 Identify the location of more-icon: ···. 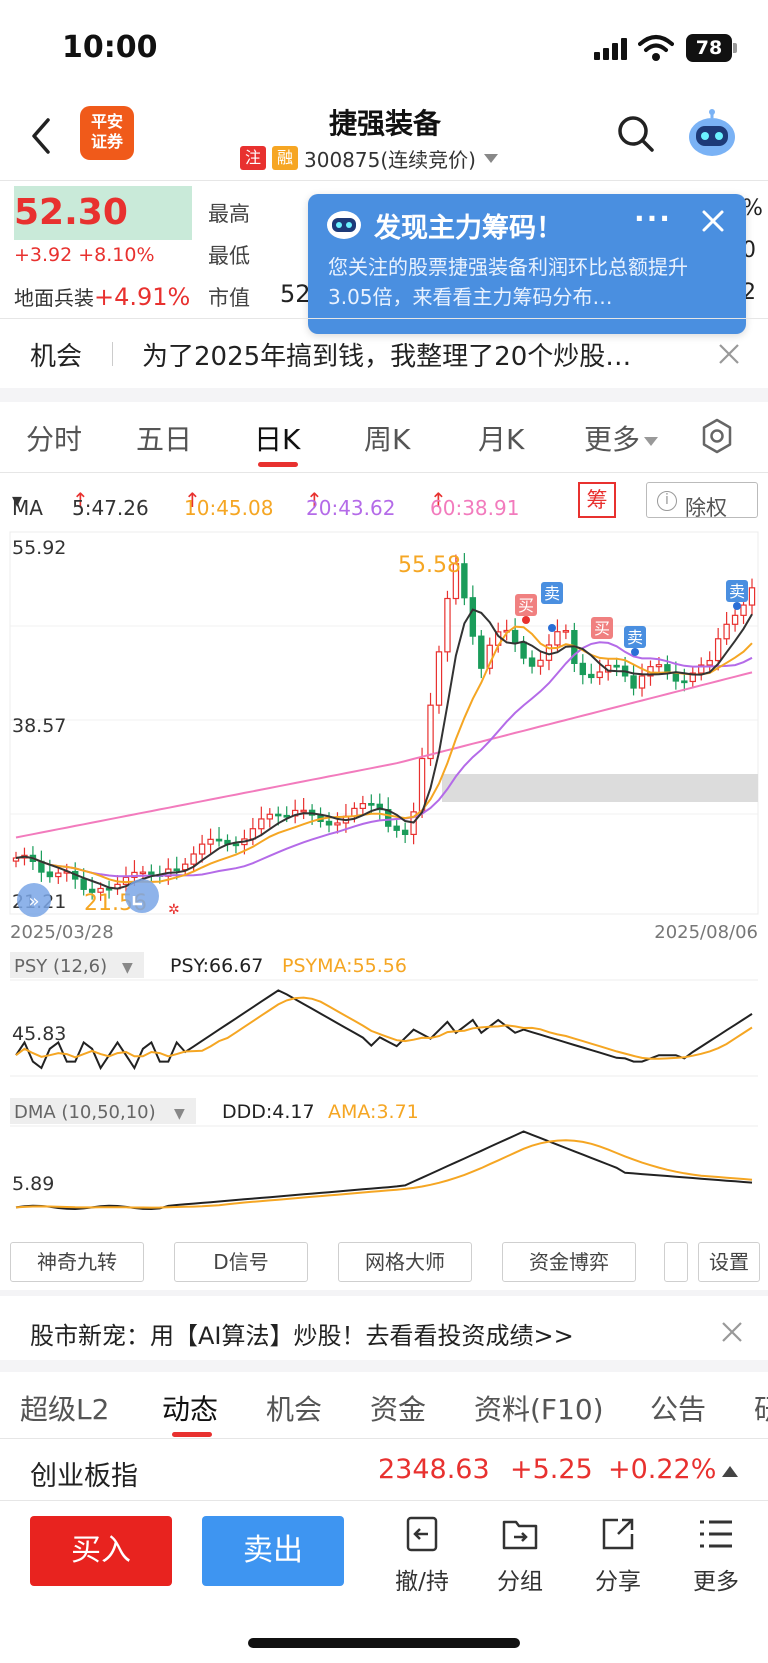
(653, 218).